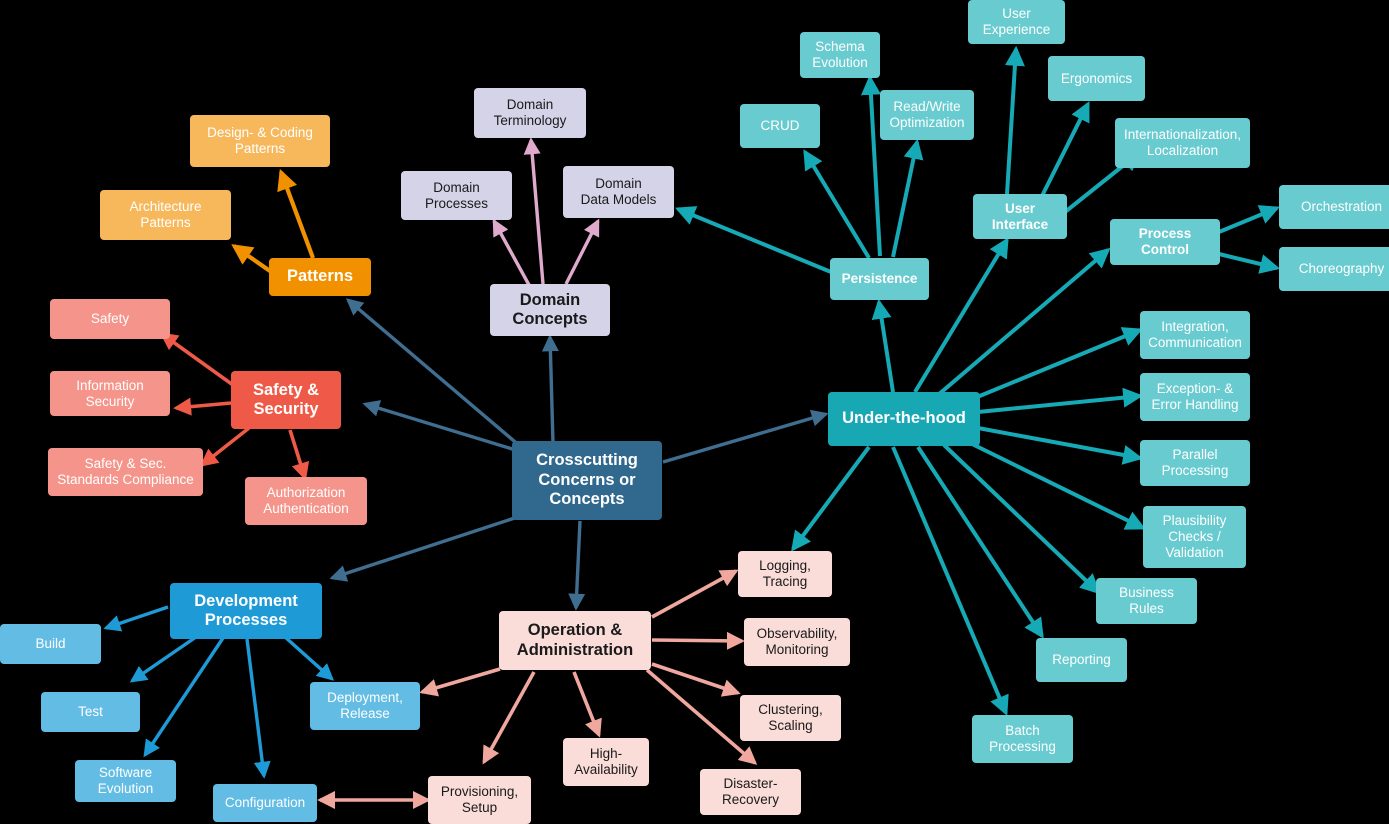  What do you see at coordinates (365, 706) in the screenshot?
I see `node-deployment-release: Deployment, Release` at bounding box center [365, 706].